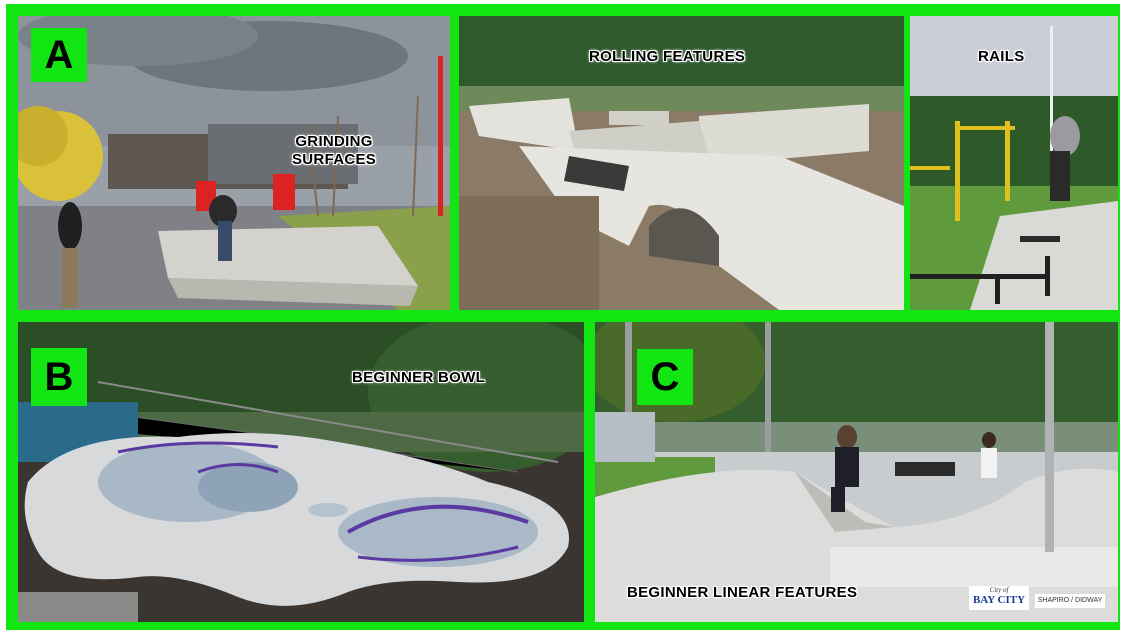  Describe the element at coordinates (334, 141) in the screenshot. I see `grinding-caption-line1: GRINDING` at that location.